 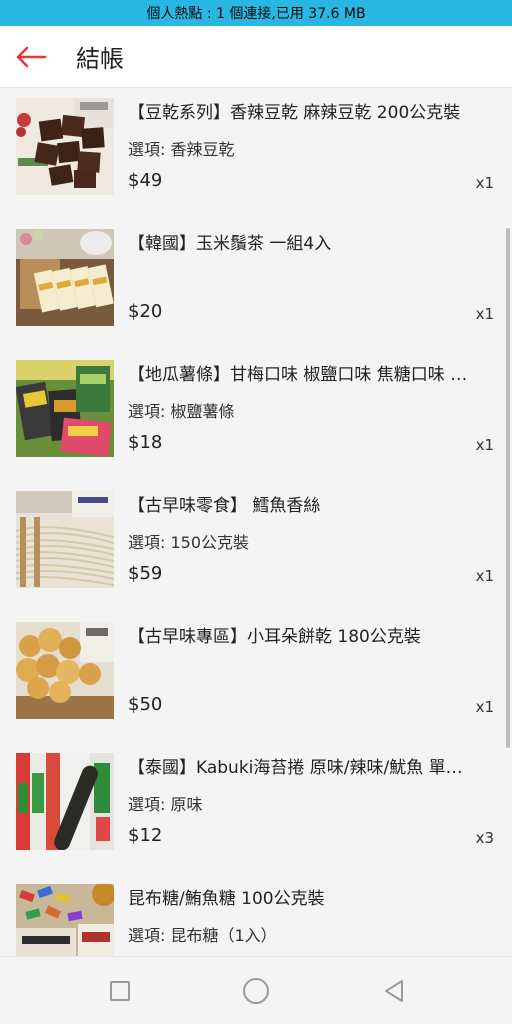 I want to click on product-price: $50, so click(x=145, y=704).